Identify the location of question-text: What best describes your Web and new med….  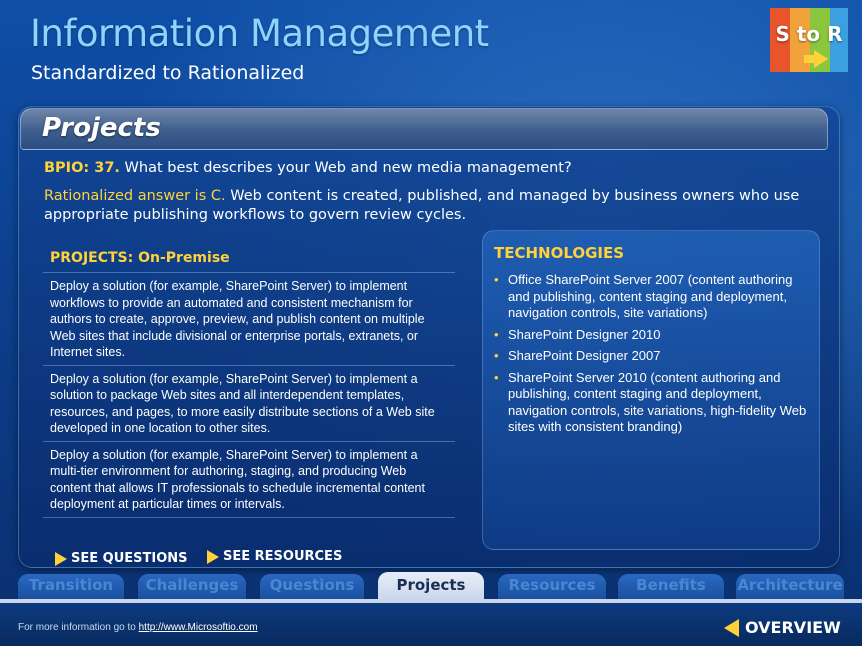
(345, 168).